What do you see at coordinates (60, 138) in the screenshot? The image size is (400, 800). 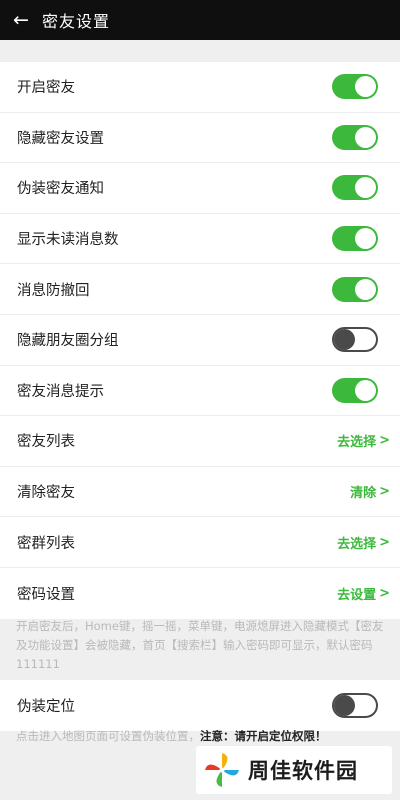 I see `settings-row-label: 隐藏密友设置` at bounding box center [60, 138].